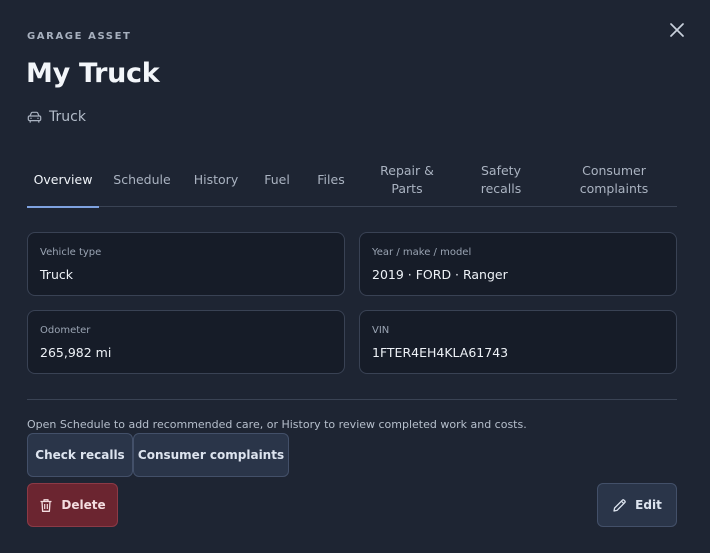 The image size is (710, 553). What do you see at coordinates (440, 352) in the screenshot?
I see `vin-value: 1FTER4EH4KLA61743` at bounding box center [440, 352].